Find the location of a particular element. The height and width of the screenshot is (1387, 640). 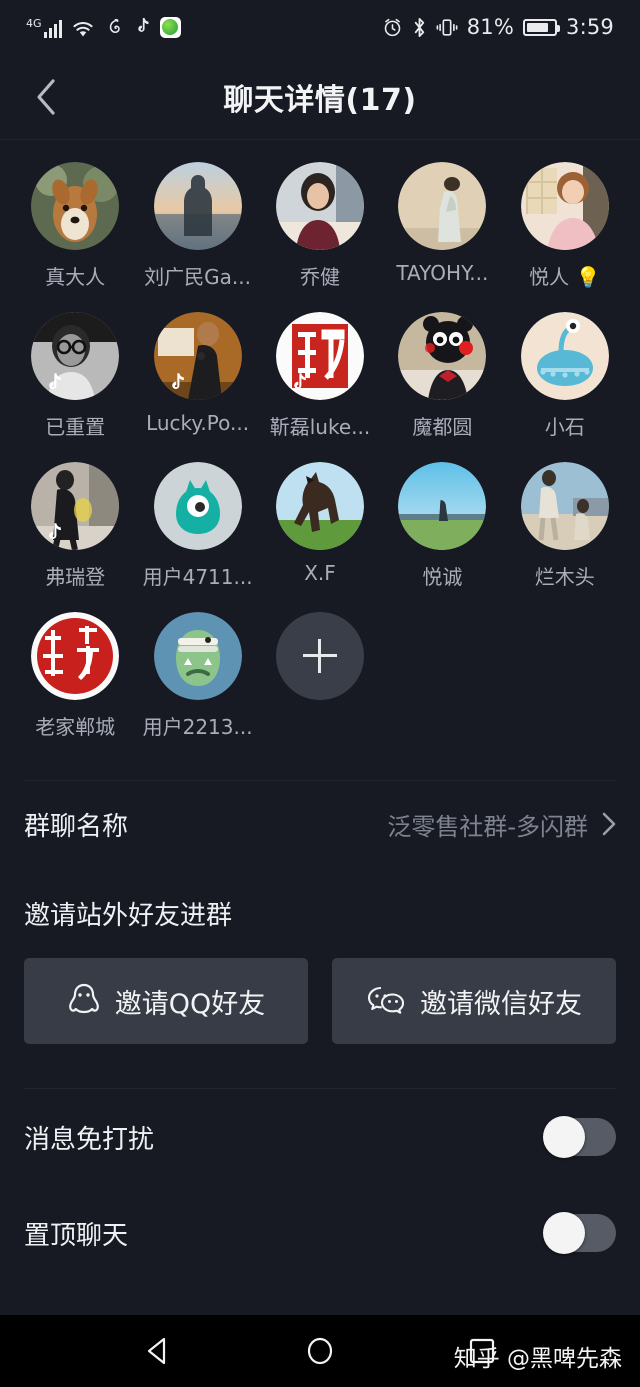

triangle-back-icon is located at coordinates (156, 1351).